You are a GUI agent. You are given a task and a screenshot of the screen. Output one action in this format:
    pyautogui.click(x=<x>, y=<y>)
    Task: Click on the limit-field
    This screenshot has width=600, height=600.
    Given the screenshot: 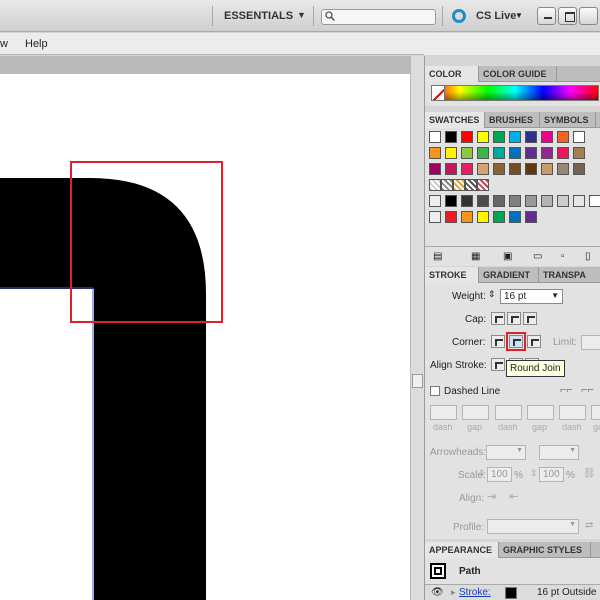 What is the action you would take?
    pyautogui.click(x=590, y=342)
    